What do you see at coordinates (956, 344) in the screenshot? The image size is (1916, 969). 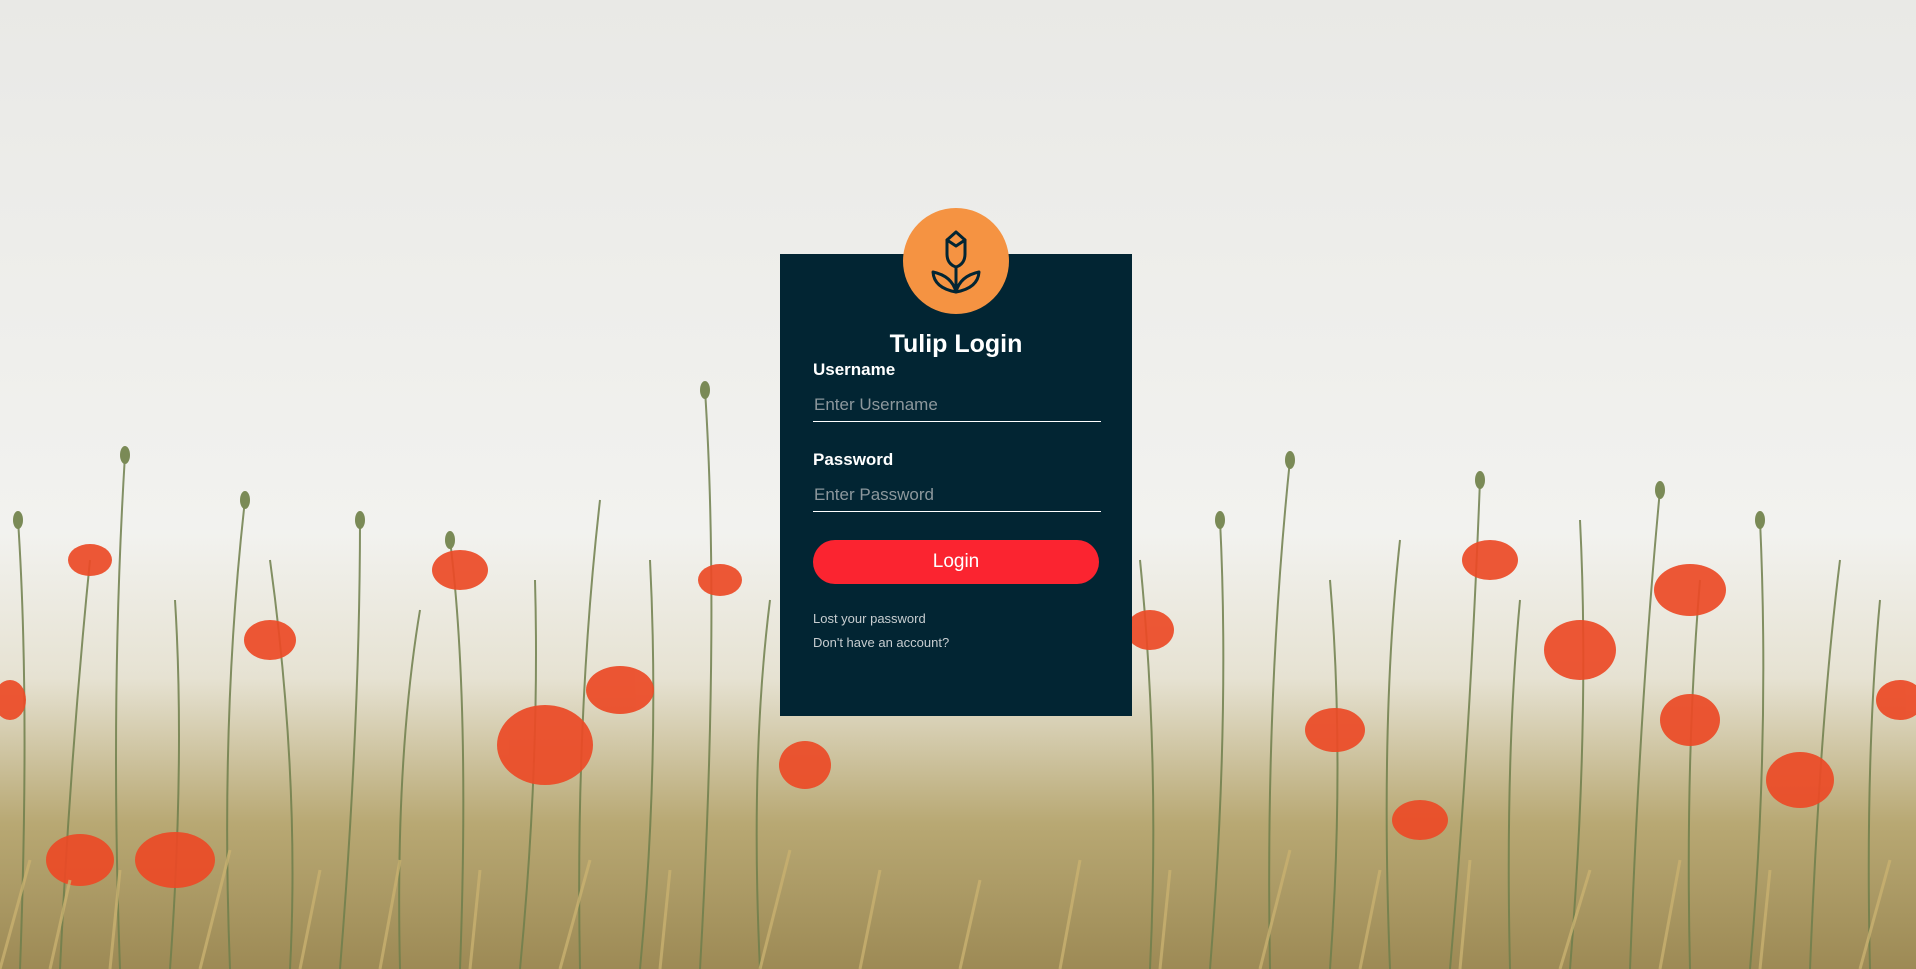 I see `page-title: Tulip Login` at bounding box center [956, 344].